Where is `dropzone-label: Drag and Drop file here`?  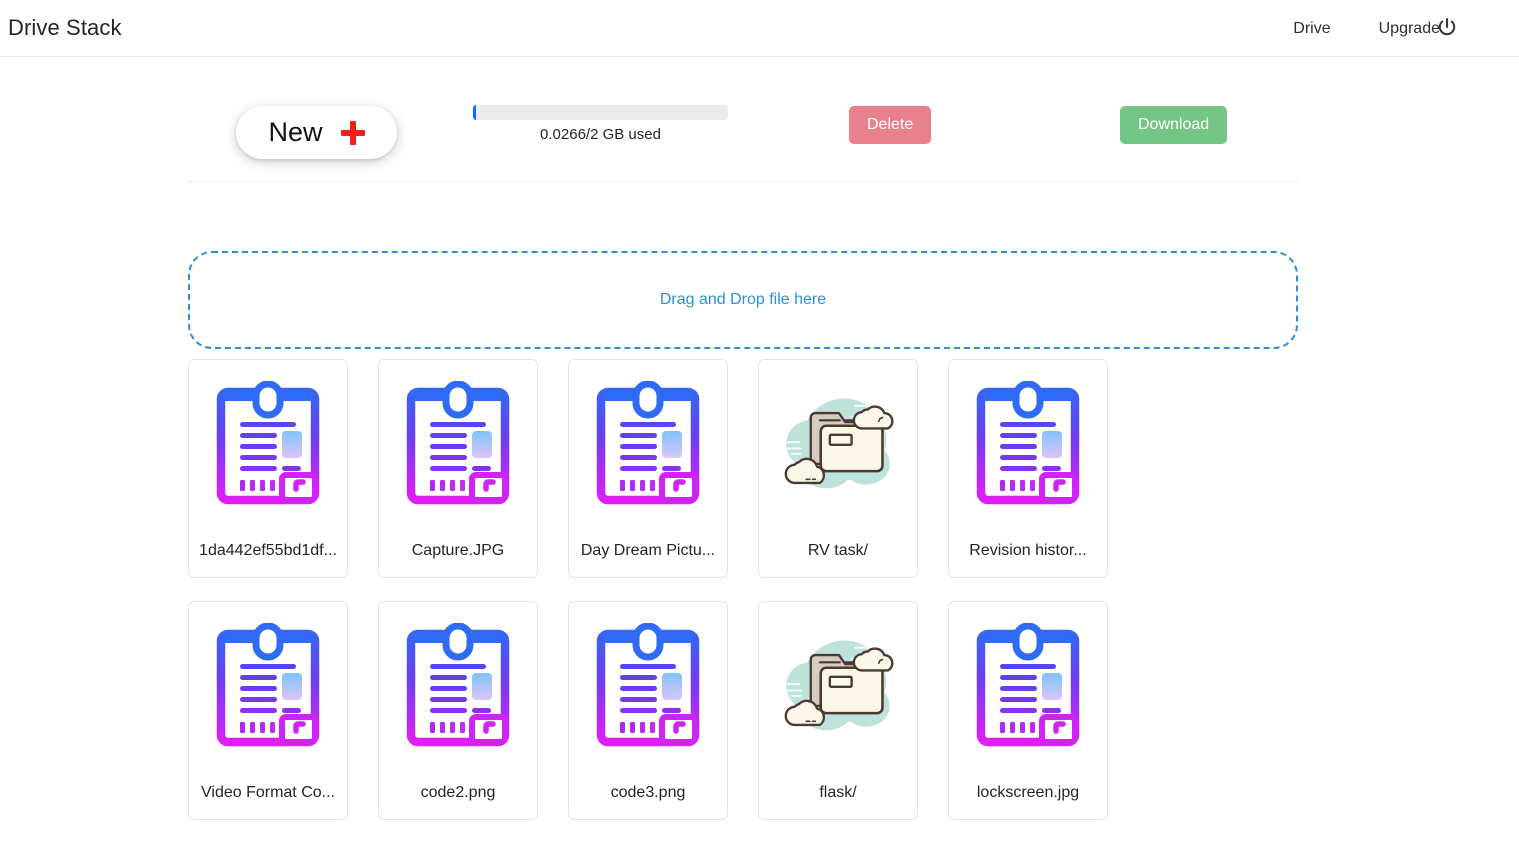
dropzone-label: Drag and Drop file here is located at coordinates (743, 299).